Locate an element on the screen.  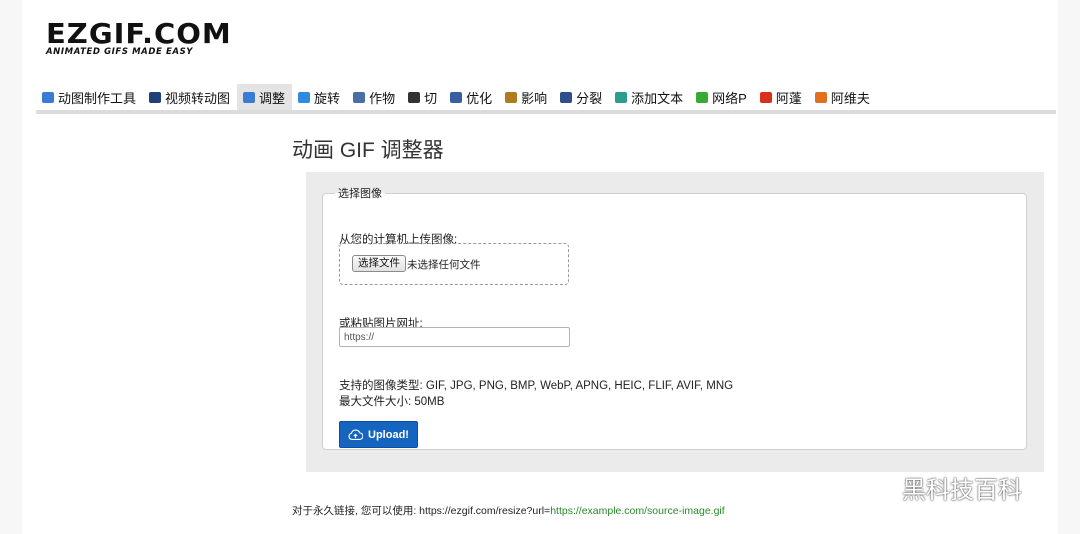
apng-icon is located at coordinates (765, 97).